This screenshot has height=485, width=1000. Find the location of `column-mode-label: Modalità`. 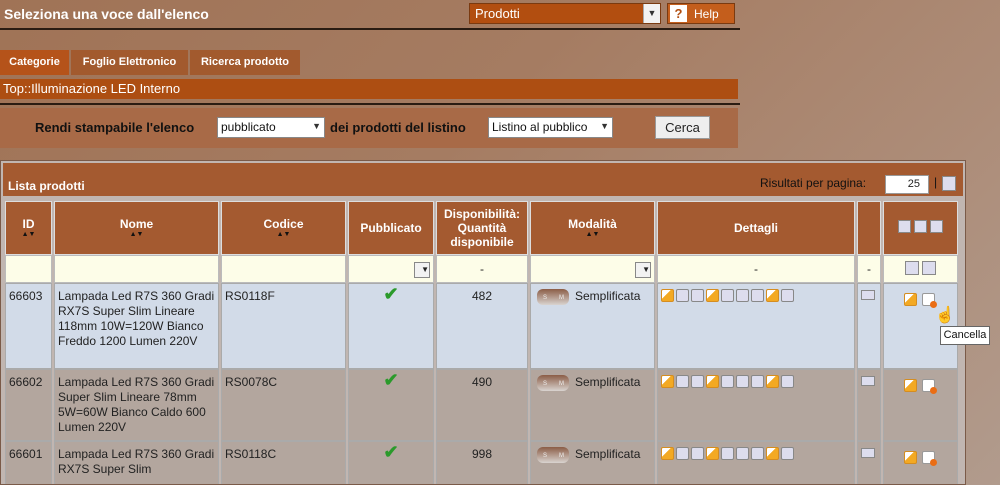

column-mode-label: Modalità is located at coordinates (592, 224).